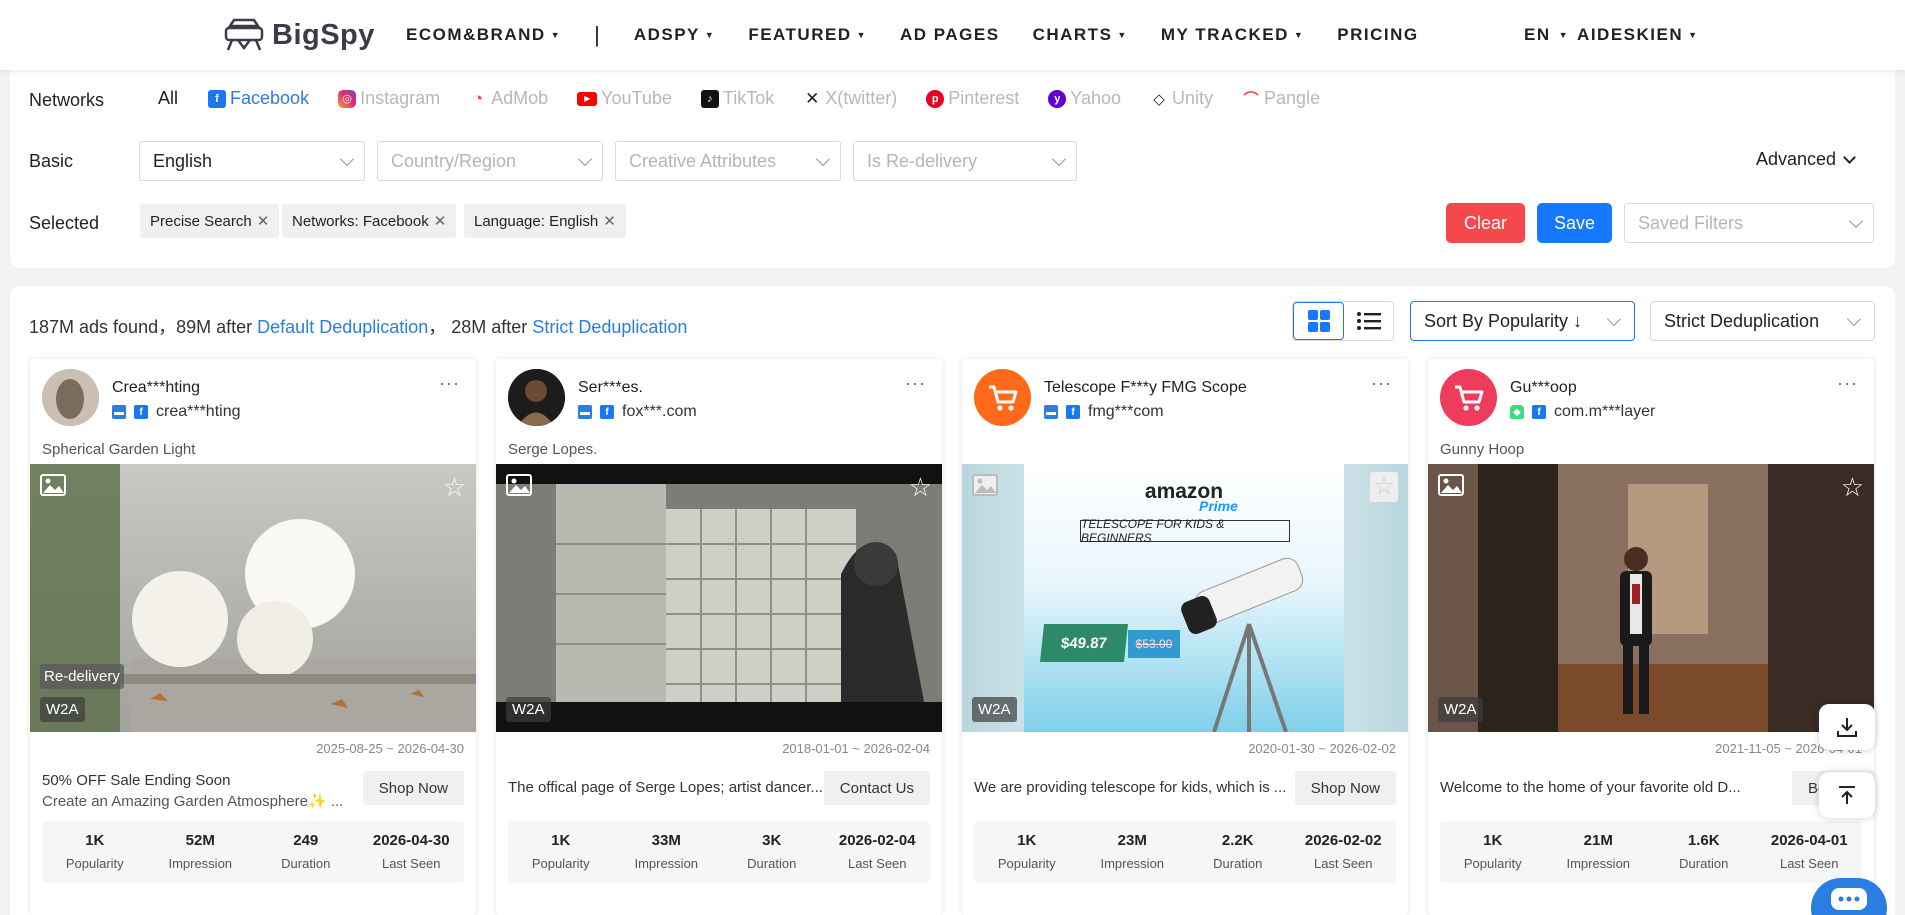 This screenshot has width=1905, height=915. I want to click on network-instagram: ◎ Instagram, so click(389, 98).